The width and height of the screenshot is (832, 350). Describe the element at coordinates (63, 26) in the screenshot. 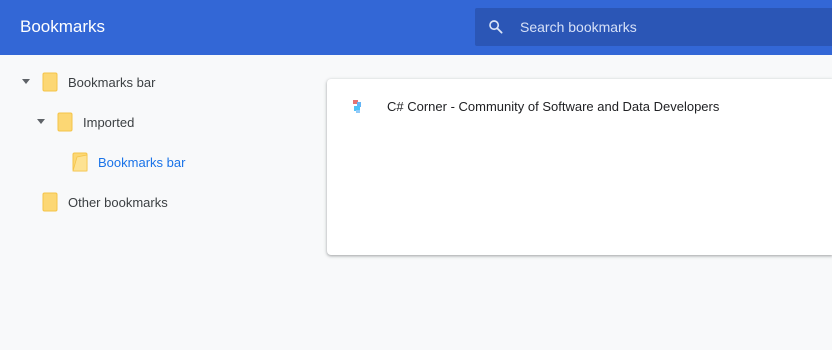

I see `page-title: Bookmarks` at that location.